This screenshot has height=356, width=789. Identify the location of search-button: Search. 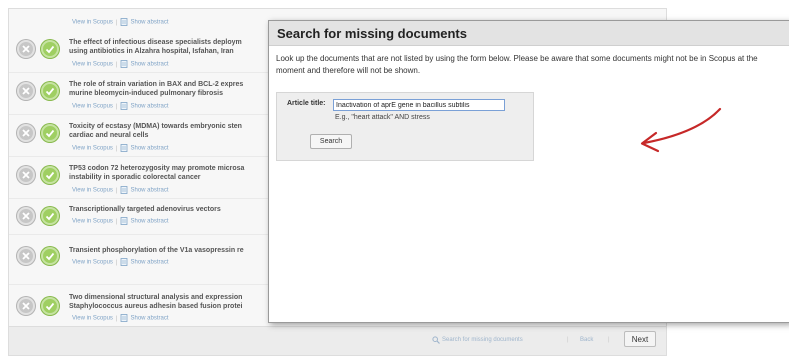
(331, 141).